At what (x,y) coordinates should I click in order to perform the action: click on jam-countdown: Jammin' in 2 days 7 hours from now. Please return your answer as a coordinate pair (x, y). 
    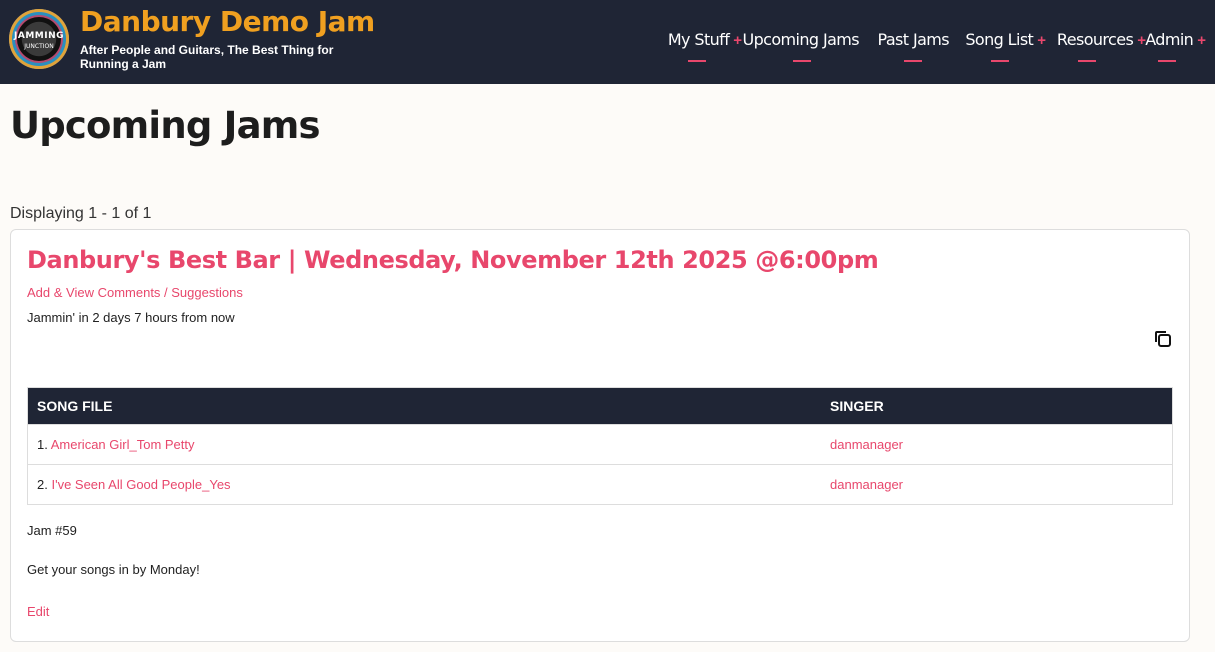
    Looking at the image, I should click on (131, 317).